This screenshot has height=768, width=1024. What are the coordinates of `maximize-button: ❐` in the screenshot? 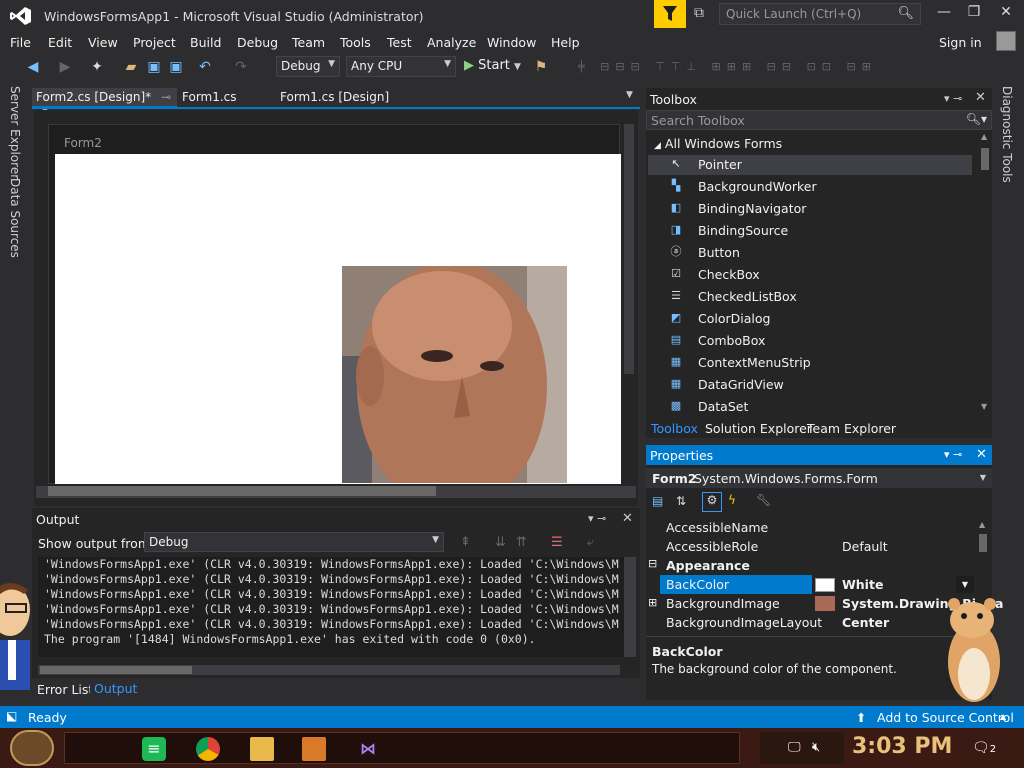 It's located at (974, 14).